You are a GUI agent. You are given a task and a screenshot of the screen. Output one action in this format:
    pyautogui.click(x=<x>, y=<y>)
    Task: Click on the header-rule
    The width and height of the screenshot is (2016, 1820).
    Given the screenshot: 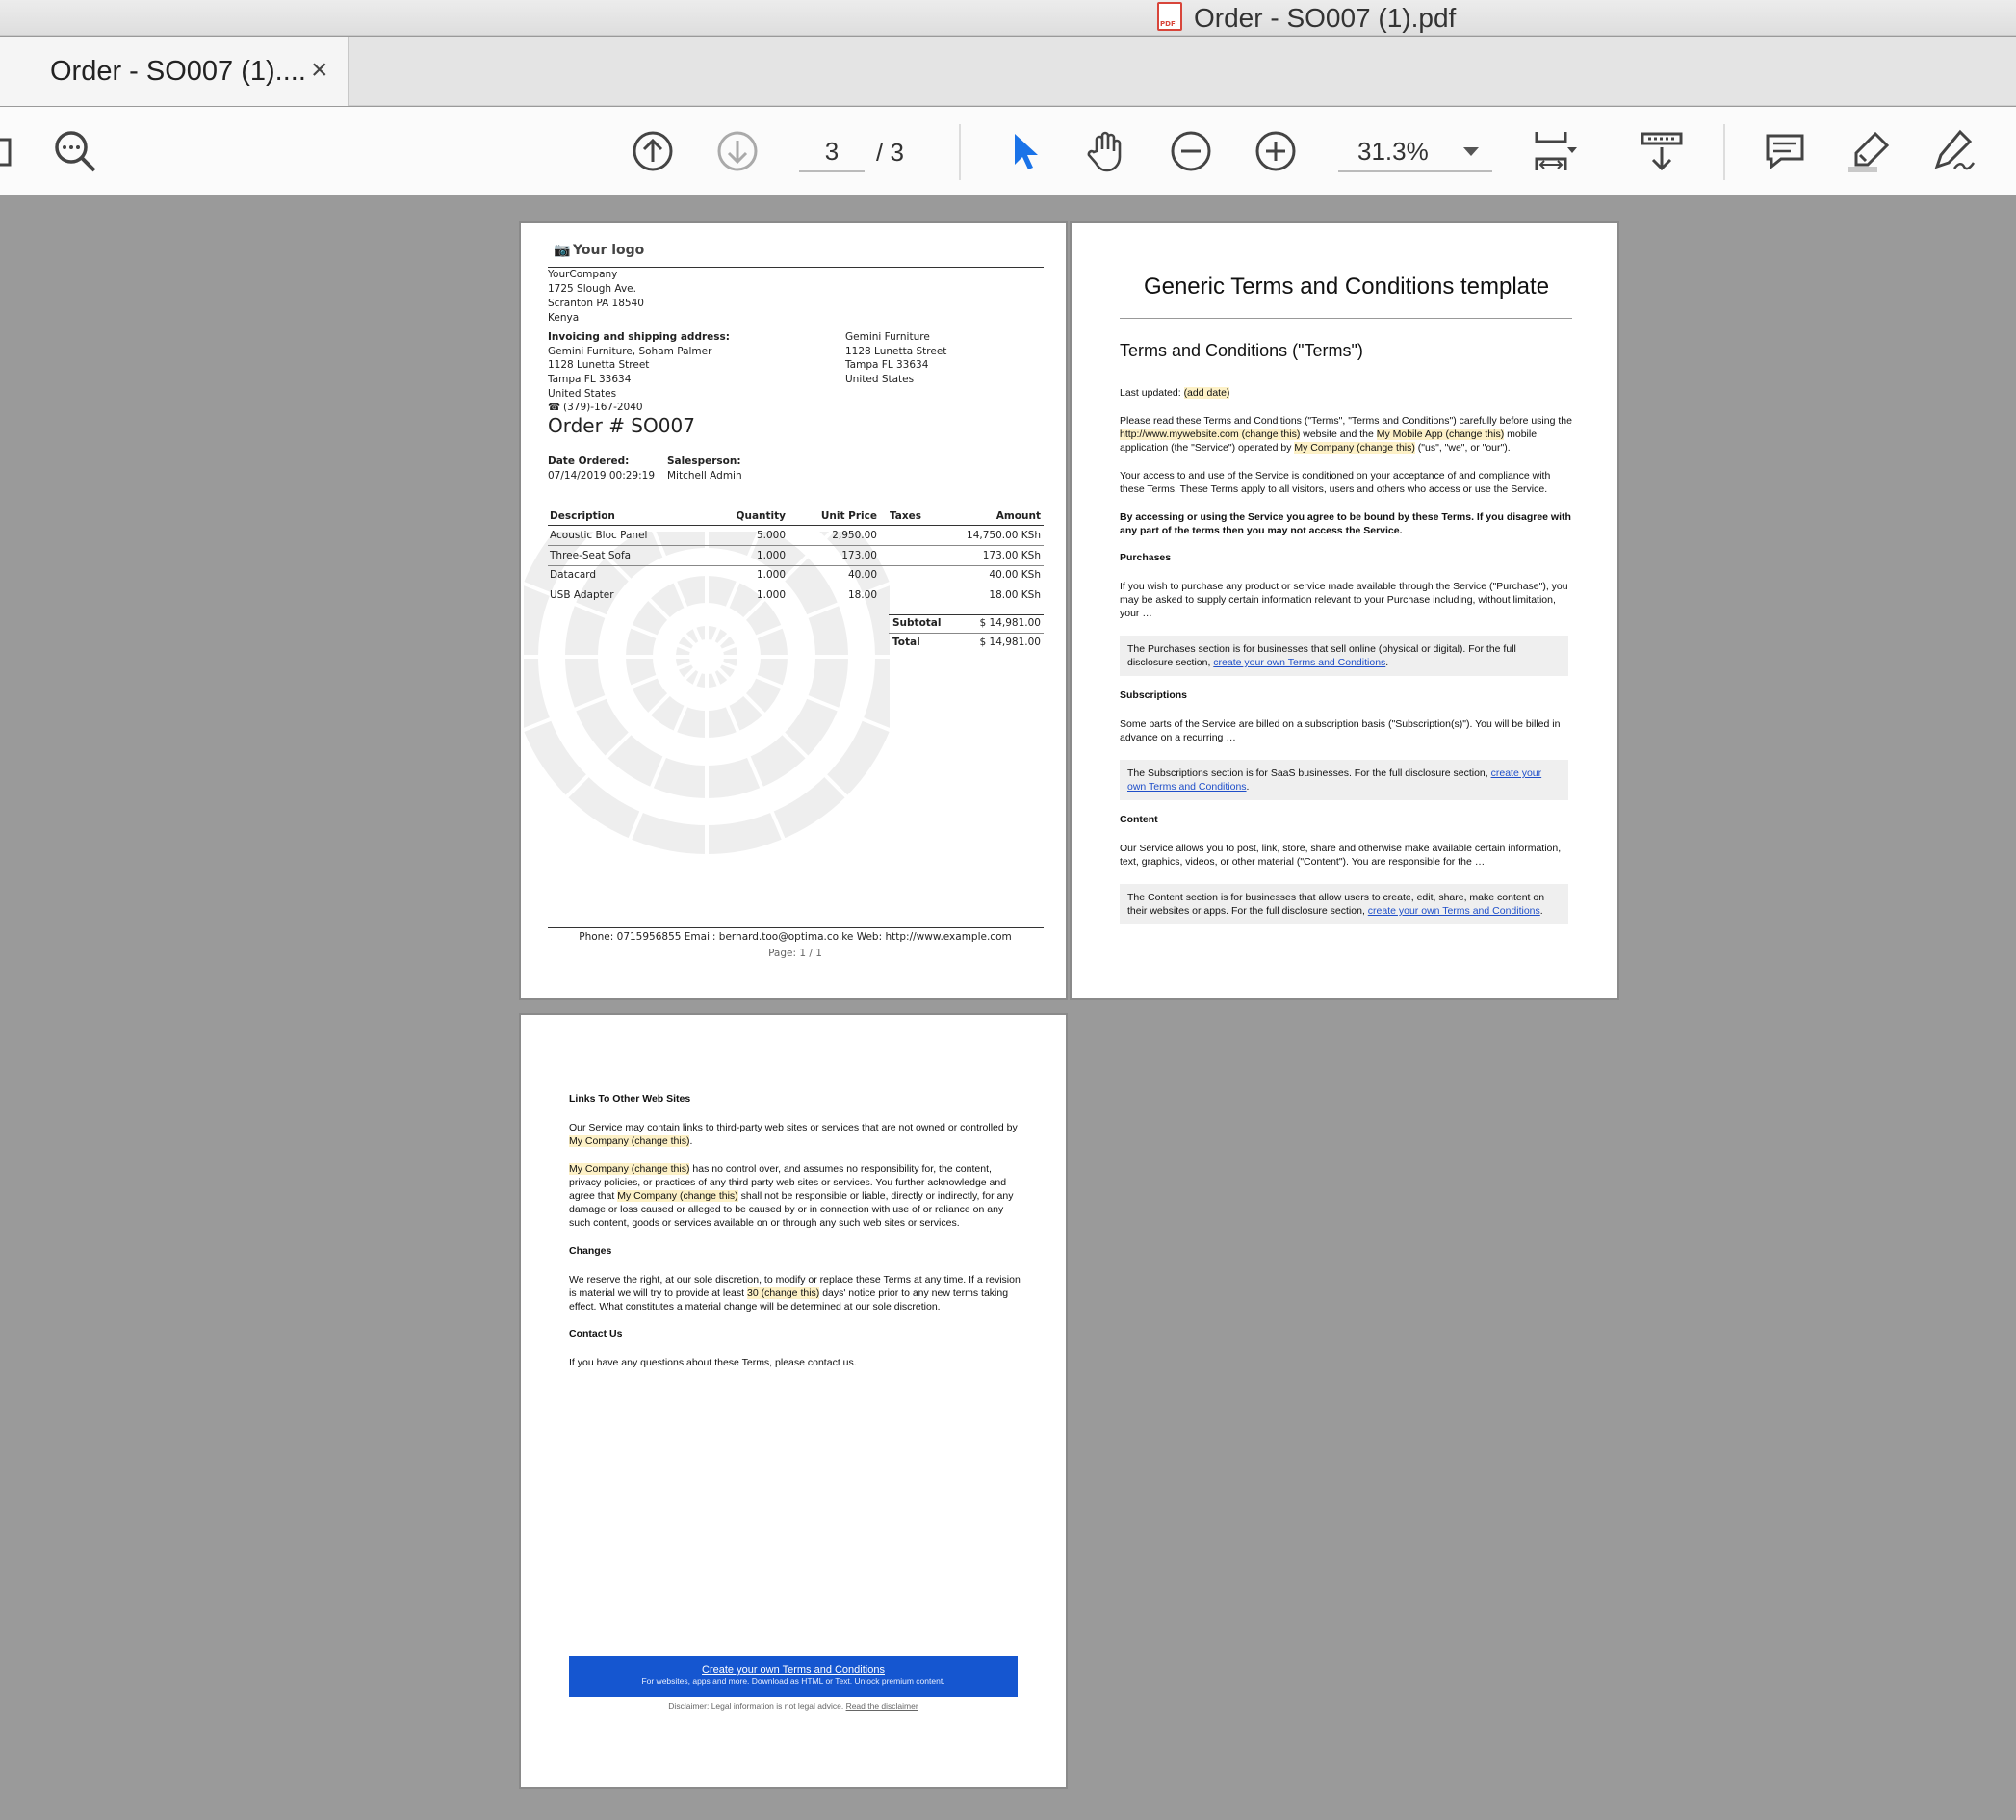 What is the action you would take?
    pyautogui.click(x=796, y=267)
    